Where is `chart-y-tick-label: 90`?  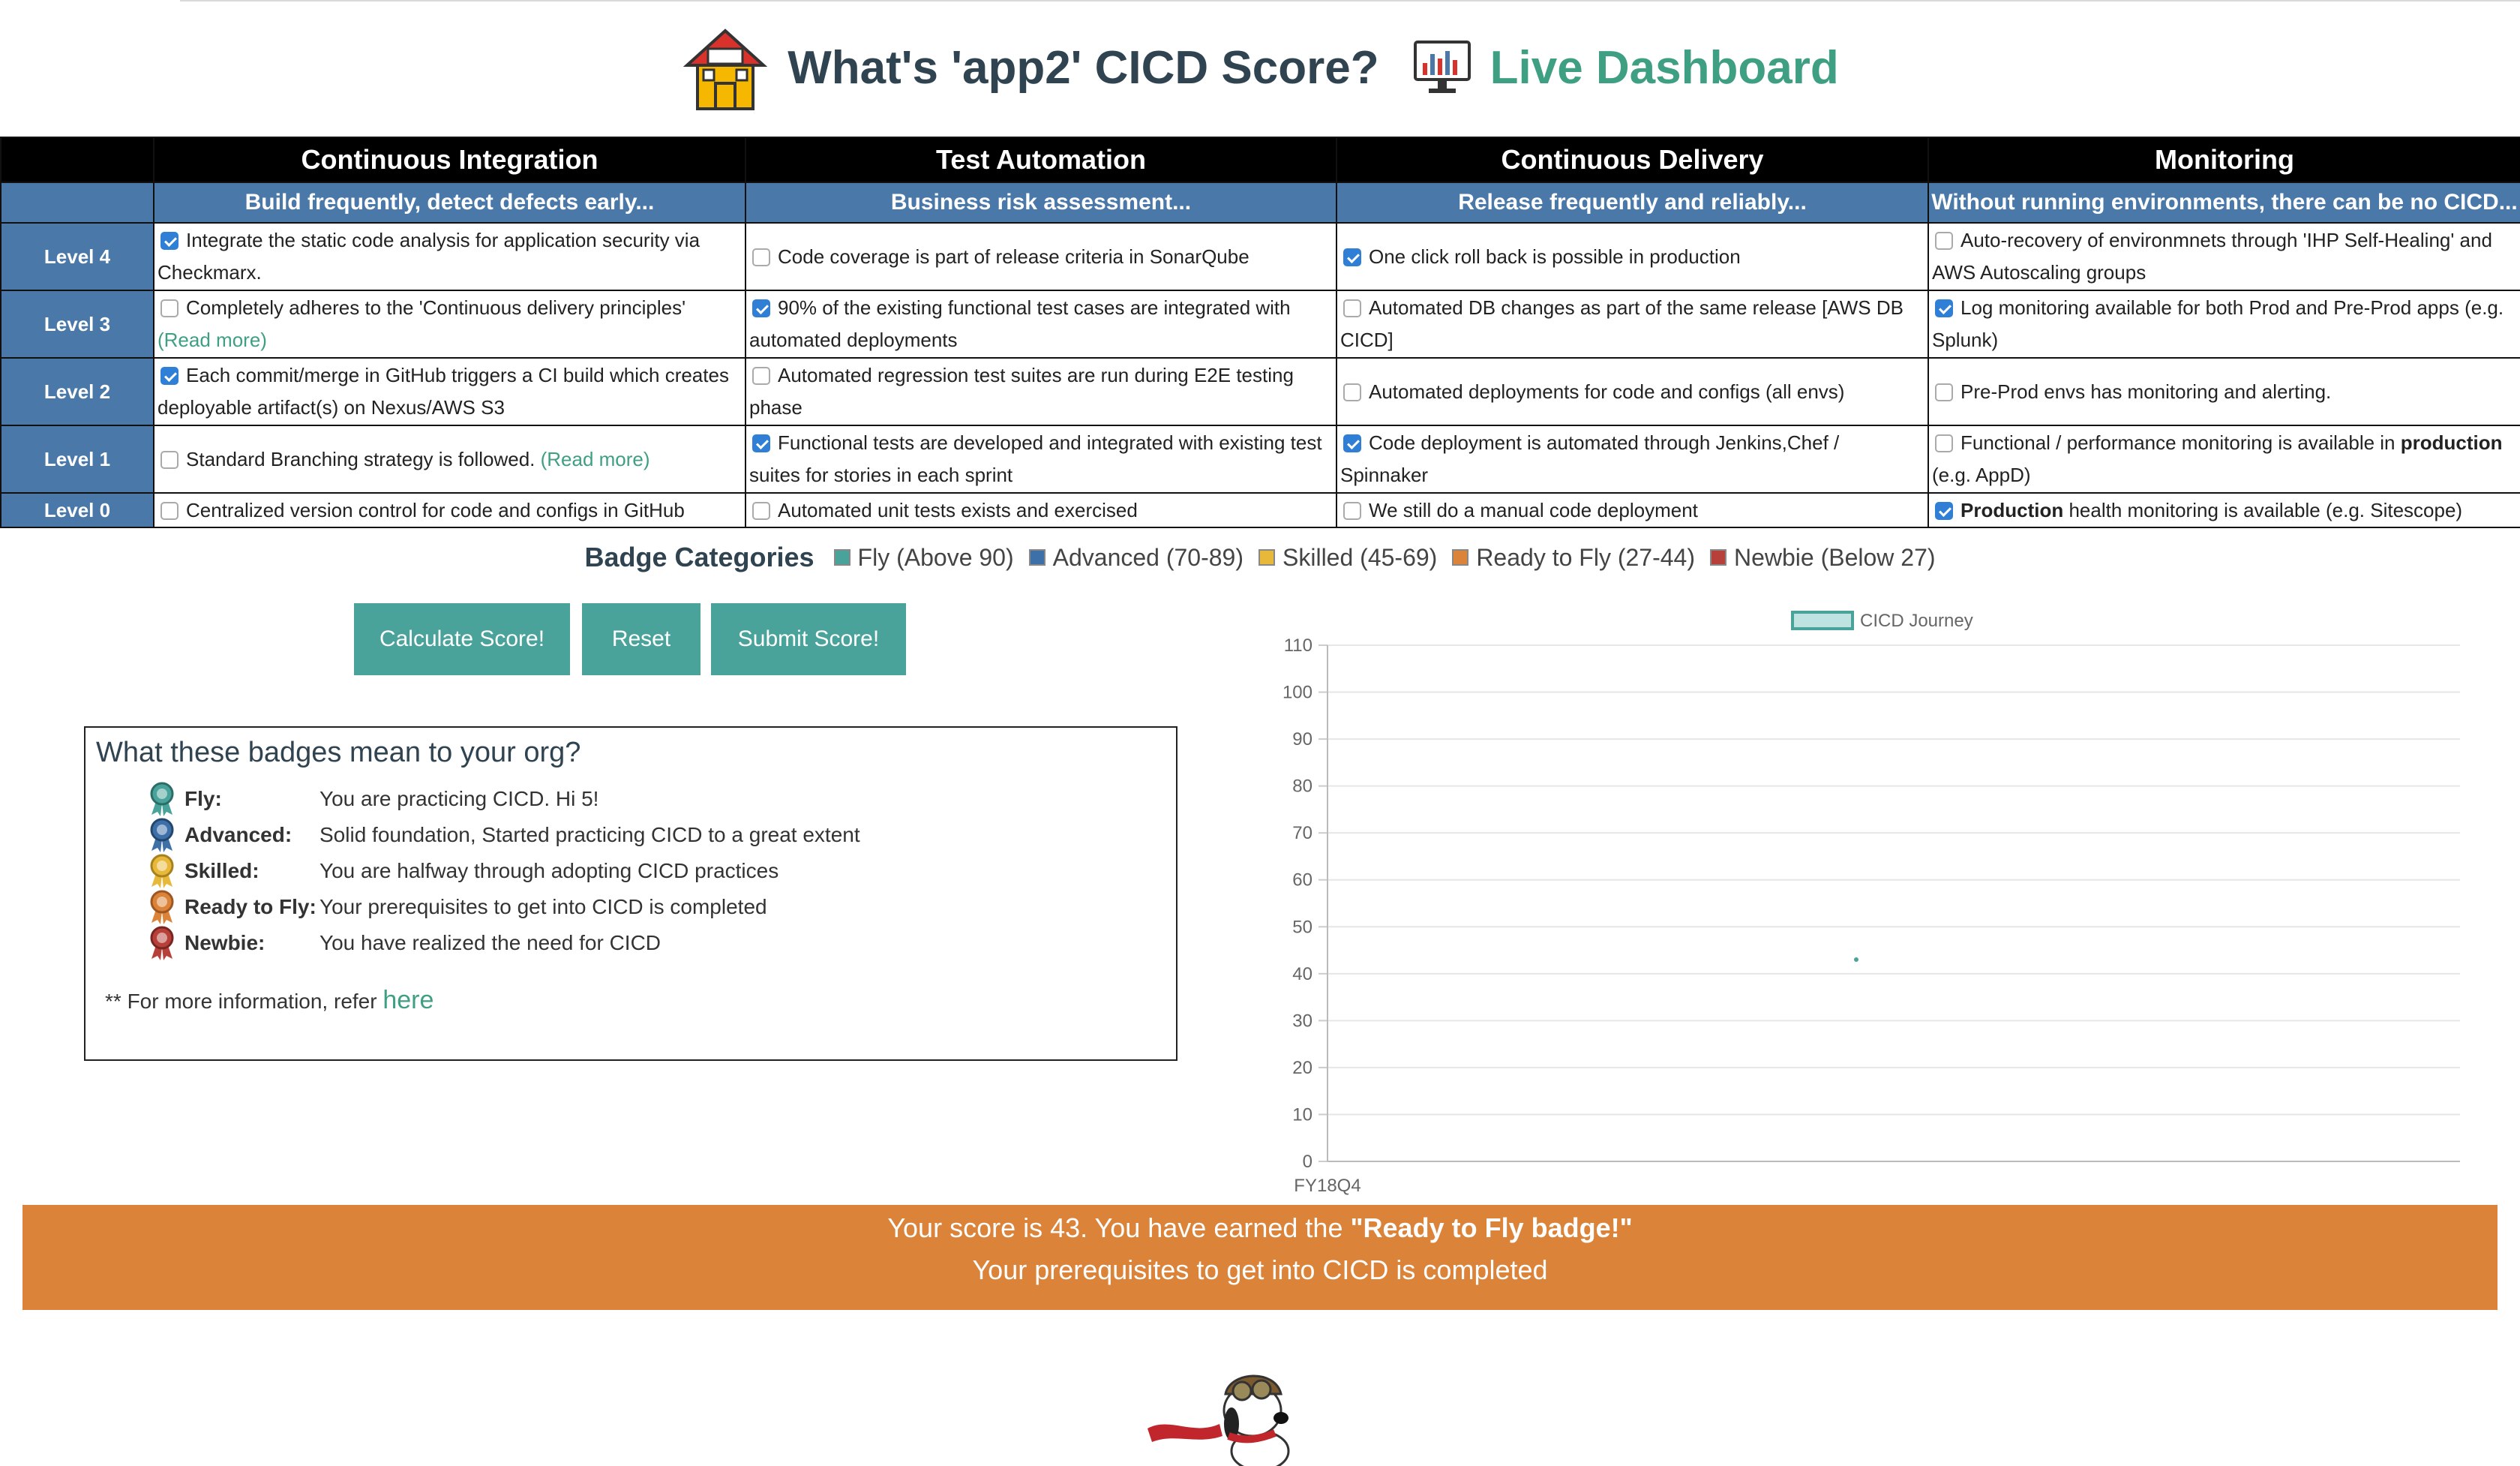 chart-y-tick-label: 90 is located at coordinates (1302, 739).